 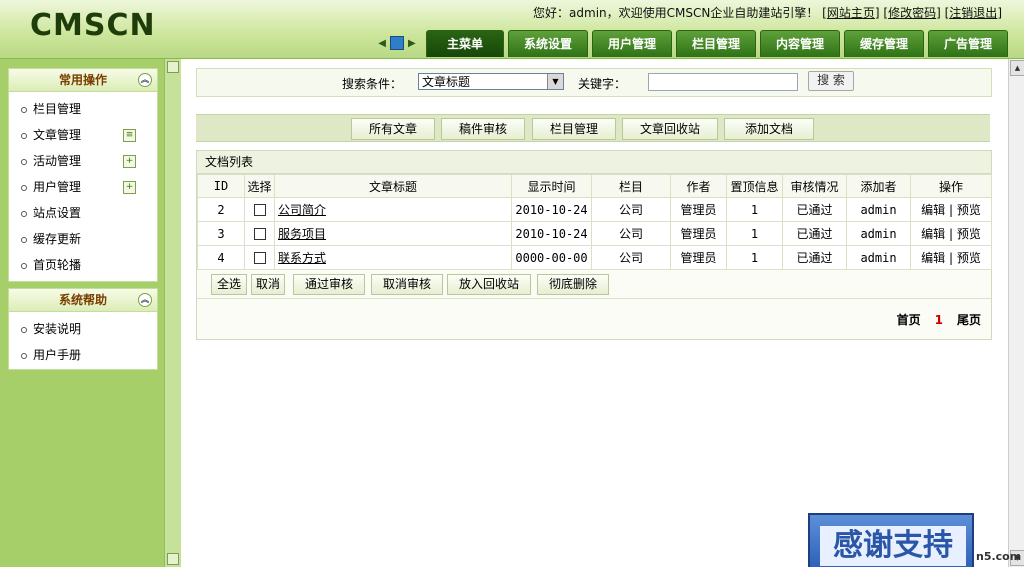 What do you see at coordinates (574, 129) in the screenshot?
I see `column-management-button: 栏目管理` at bounding box center [574, 129].